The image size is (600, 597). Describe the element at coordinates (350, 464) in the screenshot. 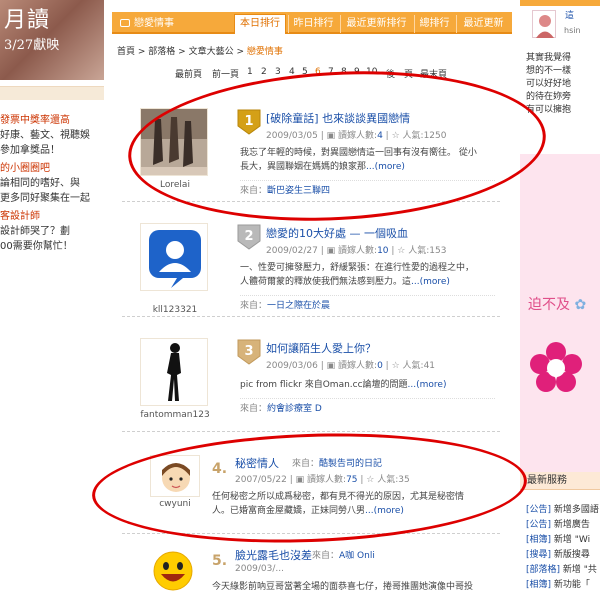

I see `author-link: 酷製告司的日記` at that location.